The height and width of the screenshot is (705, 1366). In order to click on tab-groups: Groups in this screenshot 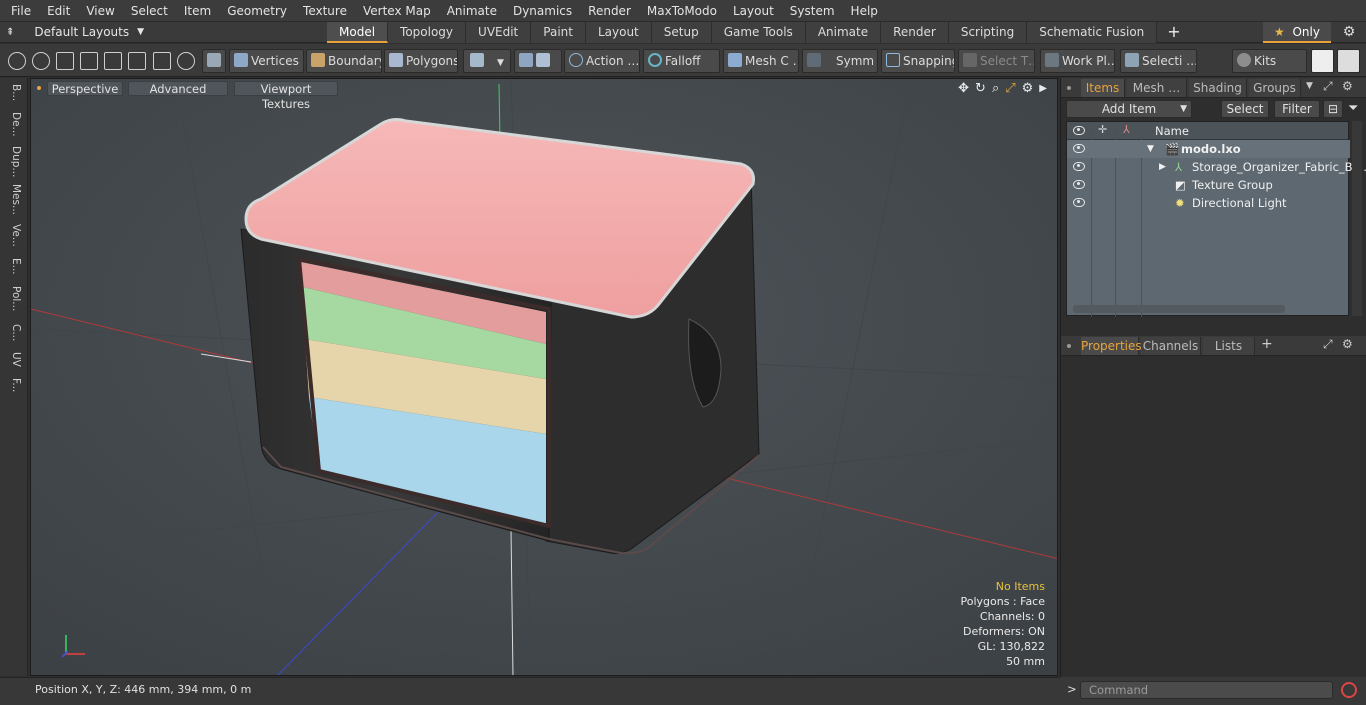, I will do `click(1275, 88)`.